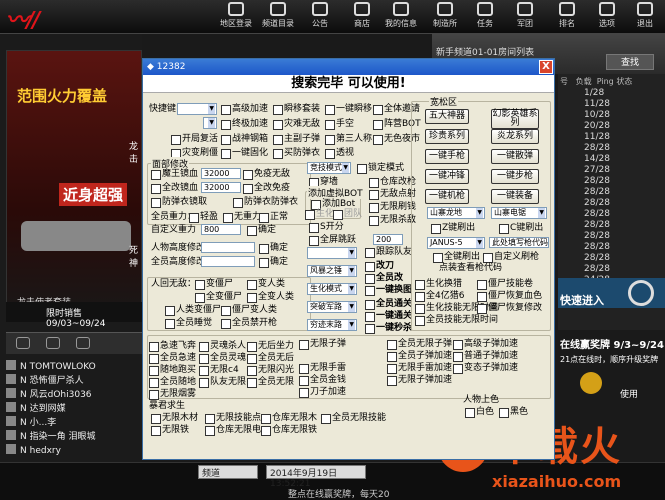 The height and width of the screenshot is (500, 665). Describe the element at coordinates (645, 17) in the screenshot. I see `nav-exit: 退出` at that location.